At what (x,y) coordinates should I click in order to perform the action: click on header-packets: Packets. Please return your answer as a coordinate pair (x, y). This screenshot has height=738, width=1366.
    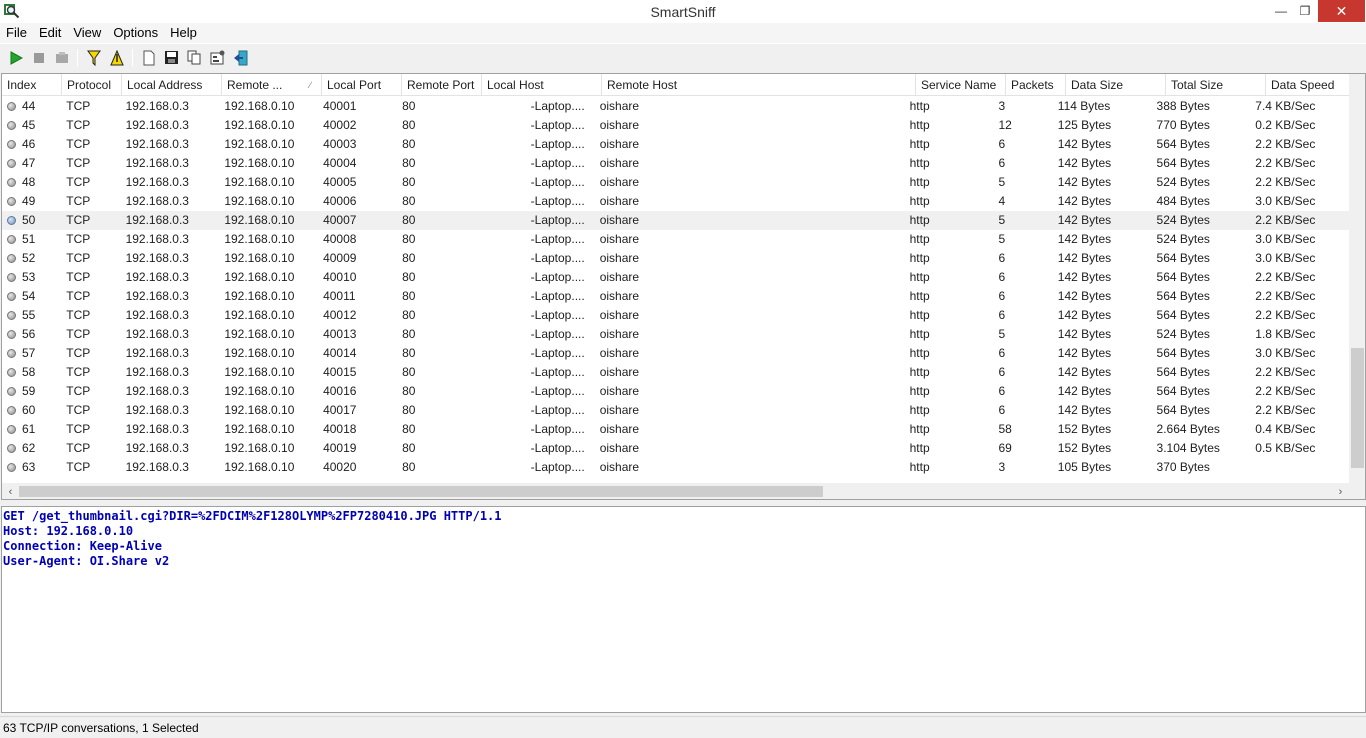
    Looking at the image, I should click on (1036, 85).